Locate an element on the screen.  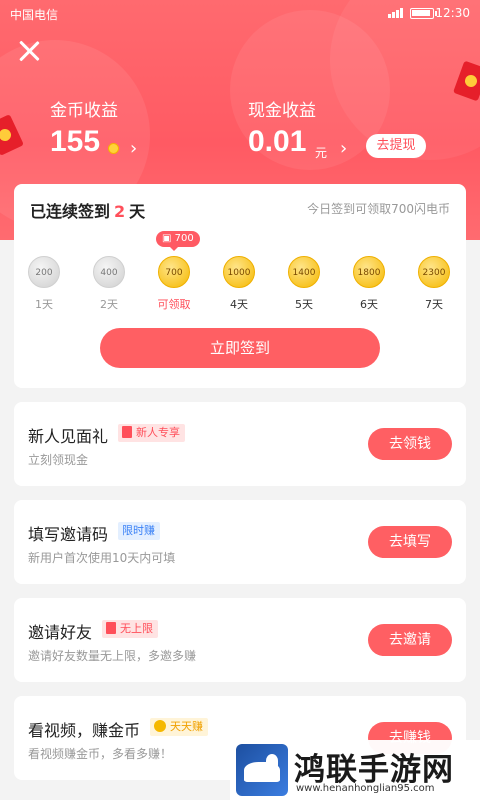
coin-icon: 200 is located at coordinates (44, 272).